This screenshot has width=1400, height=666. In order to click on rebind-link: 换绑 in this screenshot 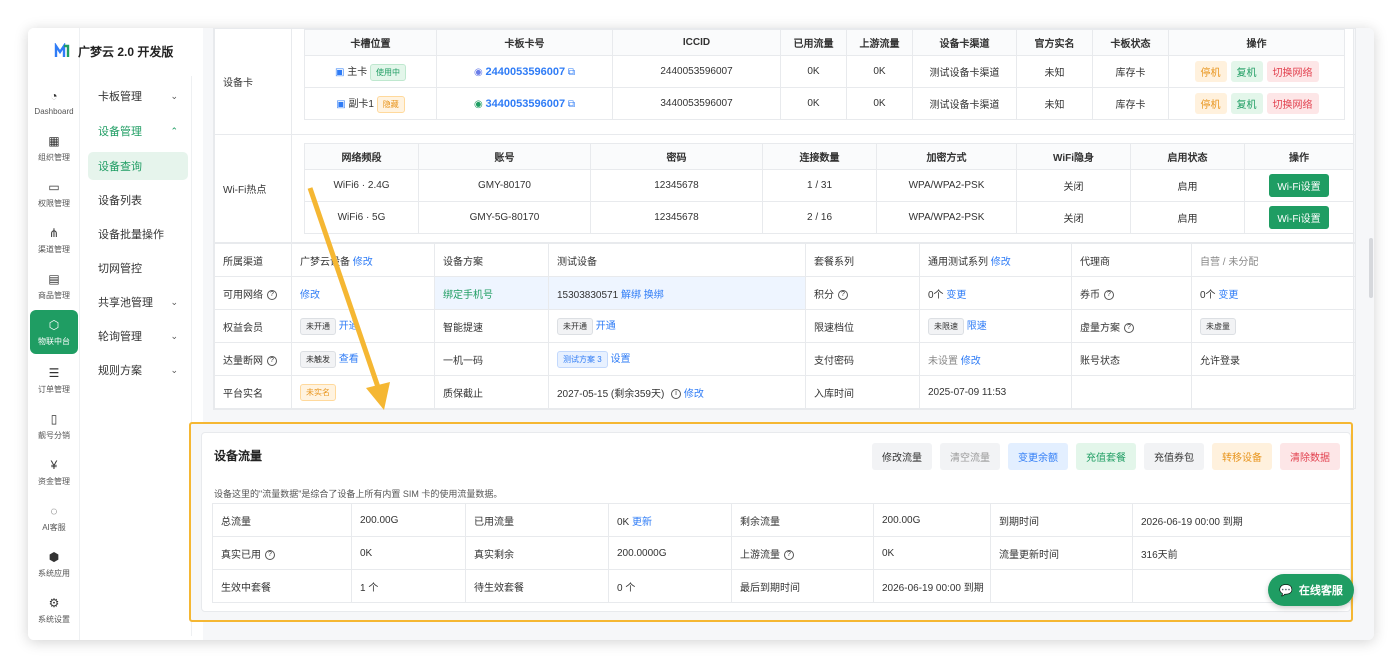, I will do `click(654, 295)`.